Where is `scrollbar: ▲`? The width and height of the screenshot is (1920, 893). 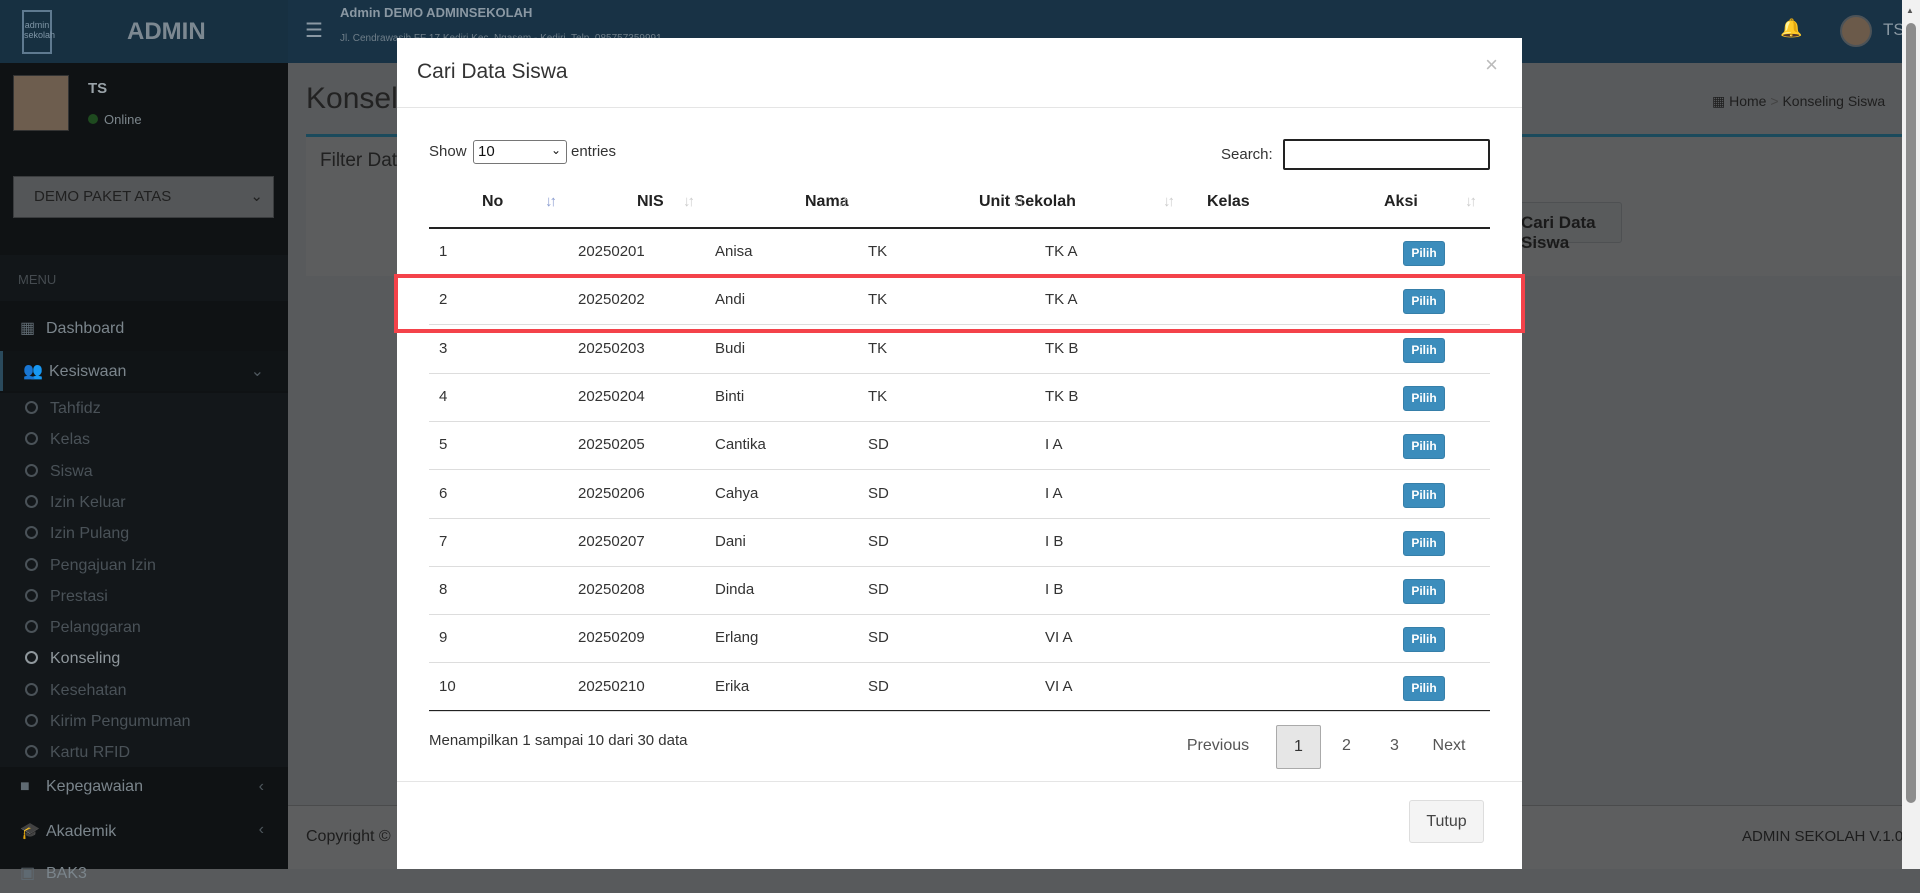
scrollbar: ▲ is located at coordinates (1911, 434).